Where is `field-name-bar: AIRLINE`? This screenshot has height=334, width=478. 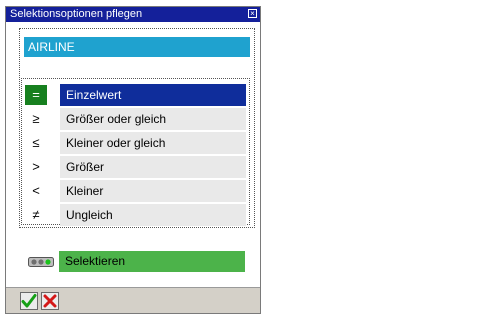
field-name-bar: AIRLINE is located at coordinates (137, 47).